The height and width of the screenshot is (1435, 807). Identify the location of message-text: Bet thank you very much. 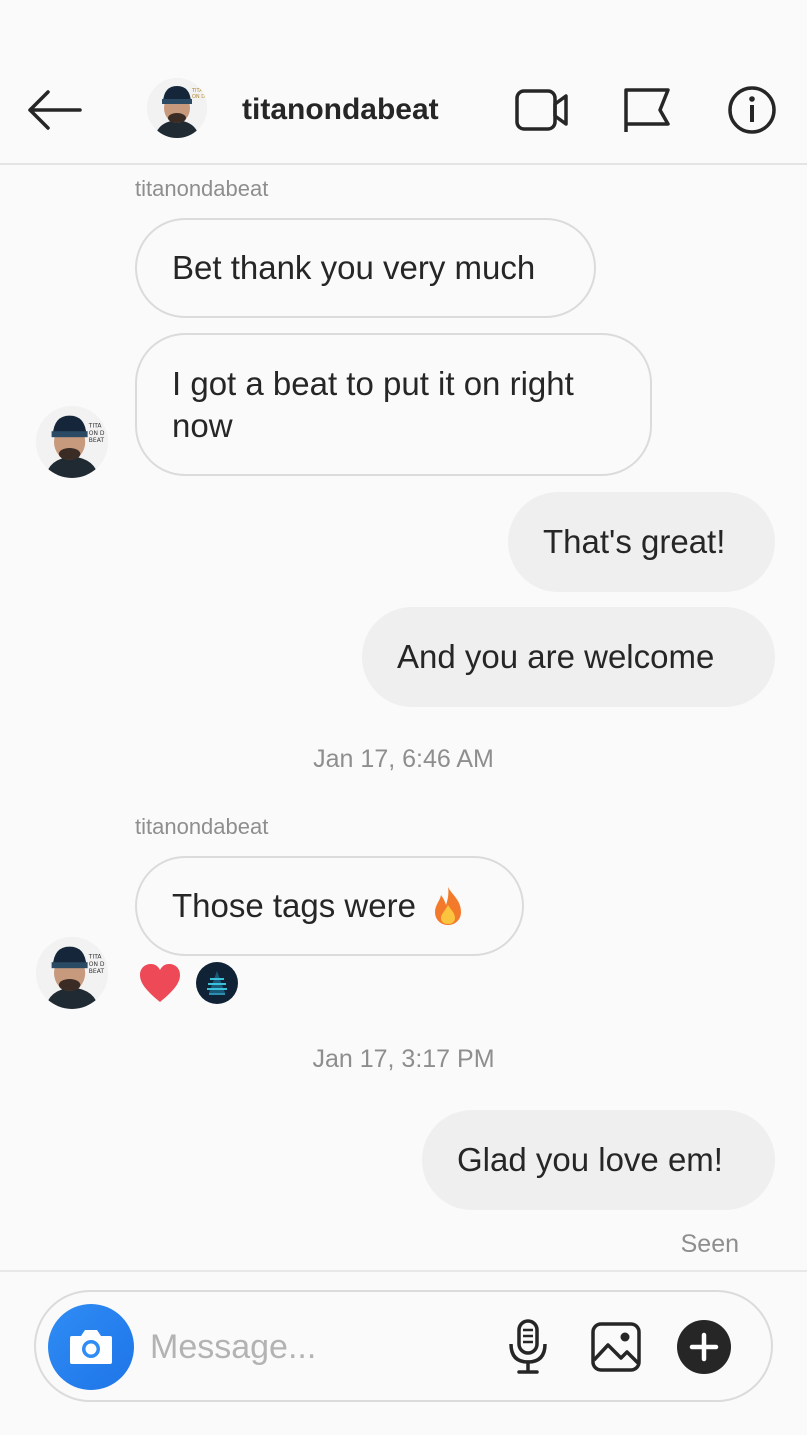
(354, 267).